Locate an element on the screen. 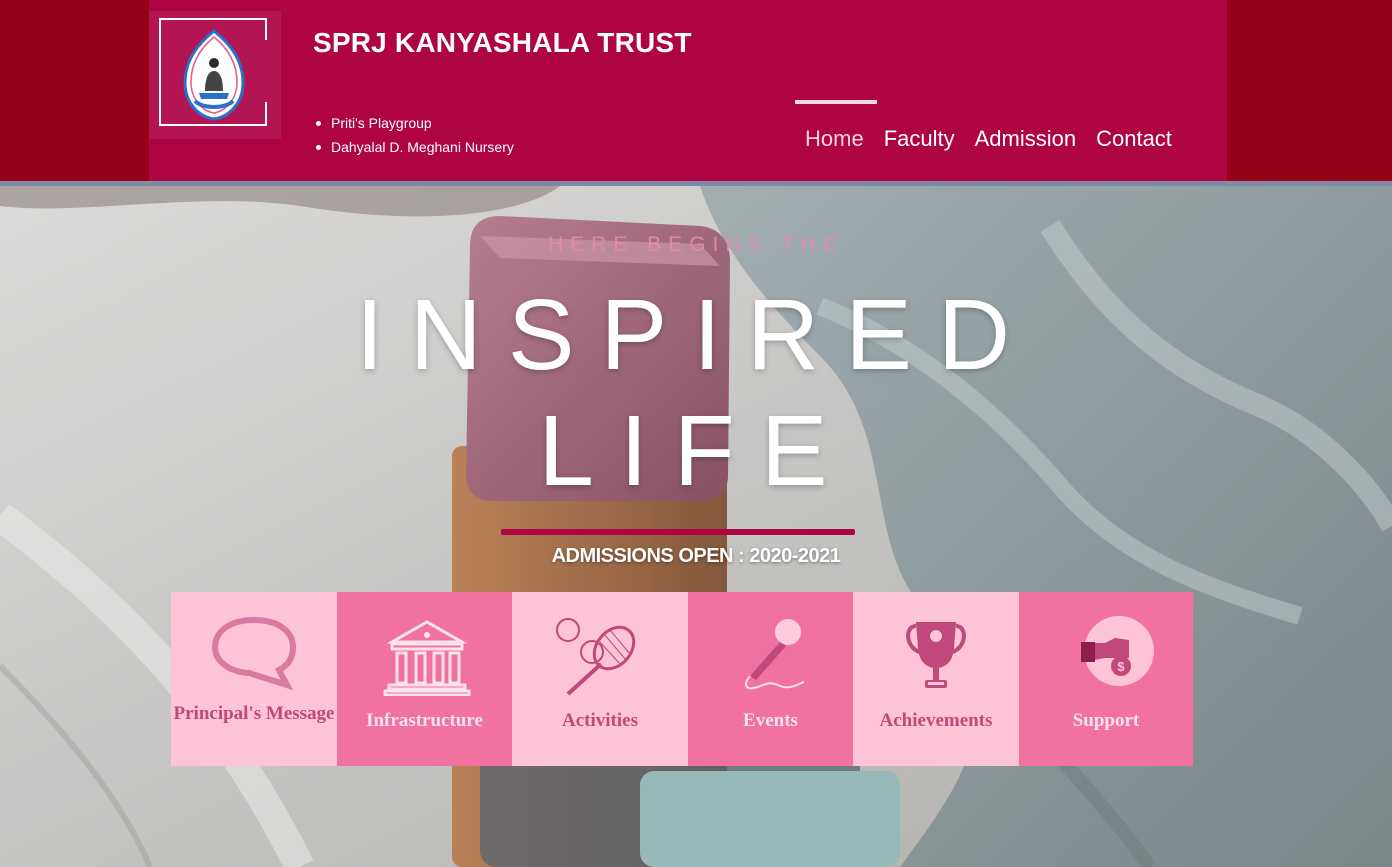 This screenshot has height=867, width=1392. admissions-banner: ADMISSIONS OPEN : 2020-2021 is located at coordinates (696, 556).